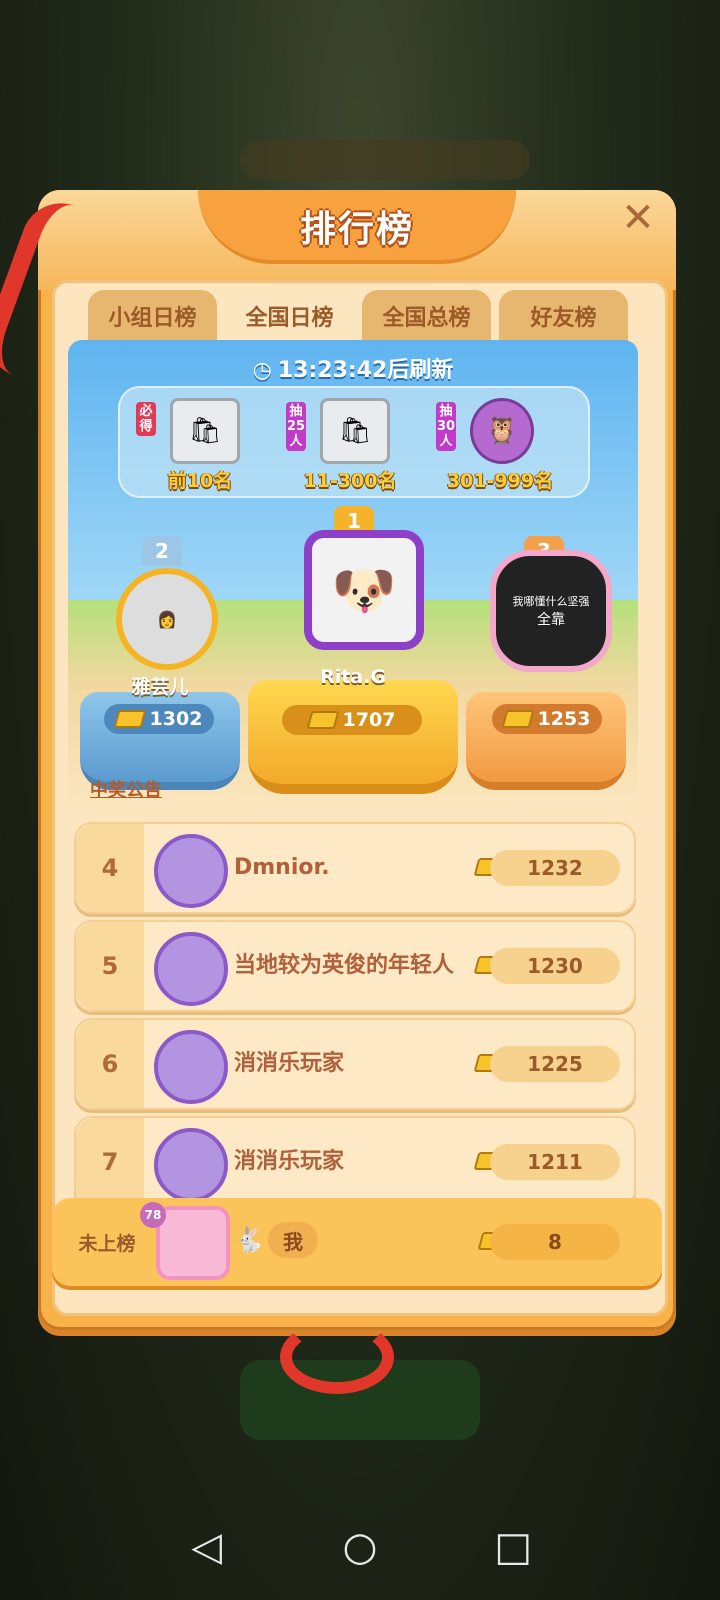 This screenshot has width=720, height=1600. Describe the element at coordinates (357, 1242) in the screenshot. I see `my-rank-row: 未上榜 78 🐇 我 8` at that location.